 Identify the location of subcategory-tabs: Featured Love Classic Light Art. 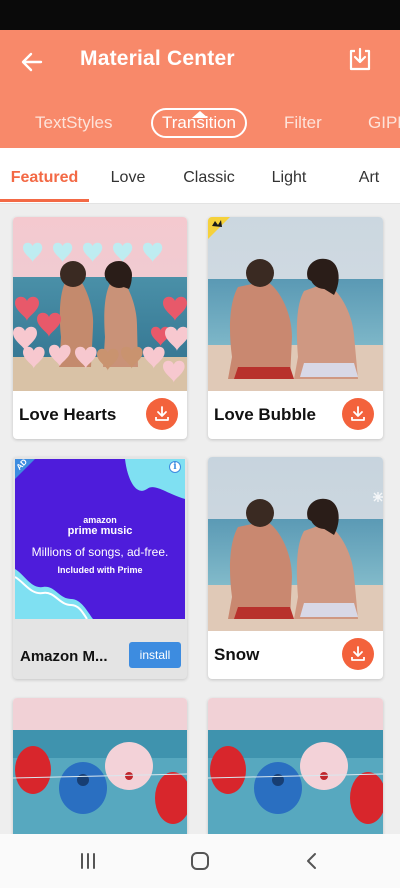
(200, 176).